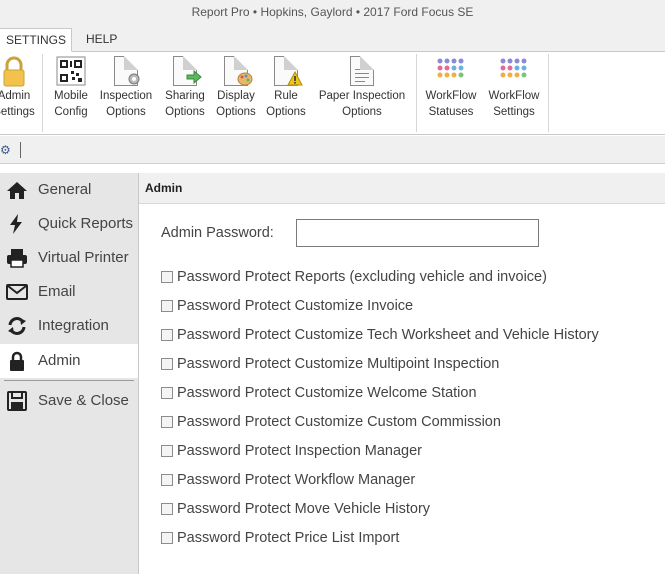  What do you see at coordinates (71, 71) in the screenshot?
I see `qr-code-icon` at bounding box center [71, 71].